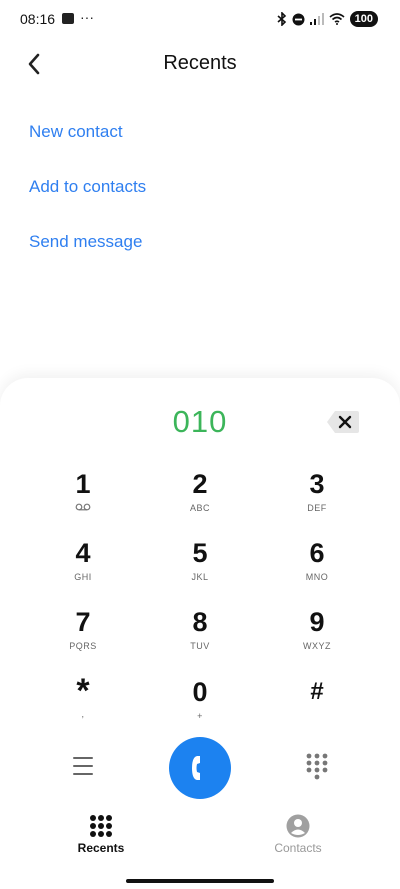  What do you see at coordinates (83, 577) in the screenshot?
I see `key-letters: GHI` at bounding box center [83, 577].